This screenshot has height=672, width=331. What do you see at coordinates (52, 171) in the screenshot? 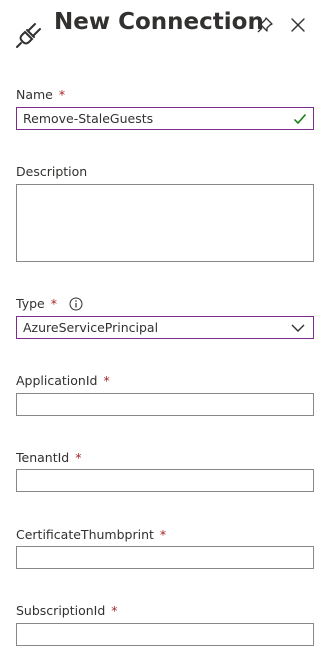
I see `description-label: Description` at bounding box center [52, 171].